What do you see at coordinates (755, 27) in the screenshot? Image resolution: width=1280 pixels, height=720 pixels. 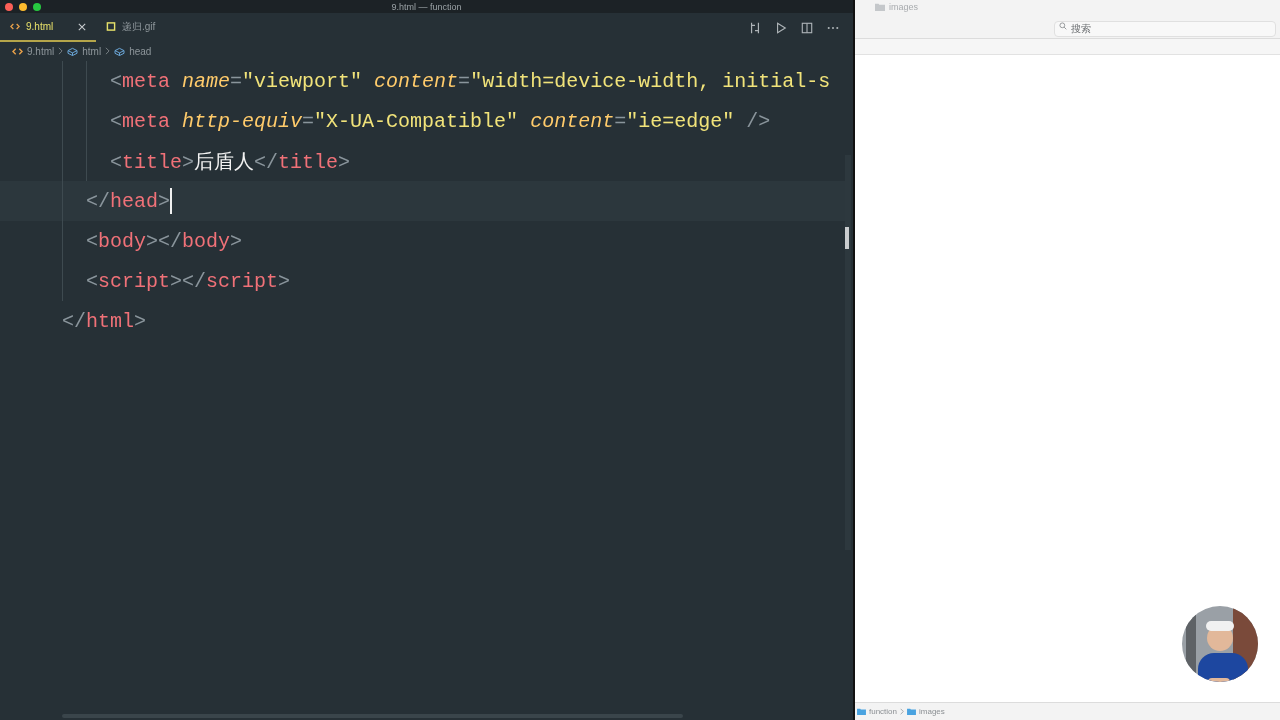 I see `compare-icon` at bounding box center [755, 27].